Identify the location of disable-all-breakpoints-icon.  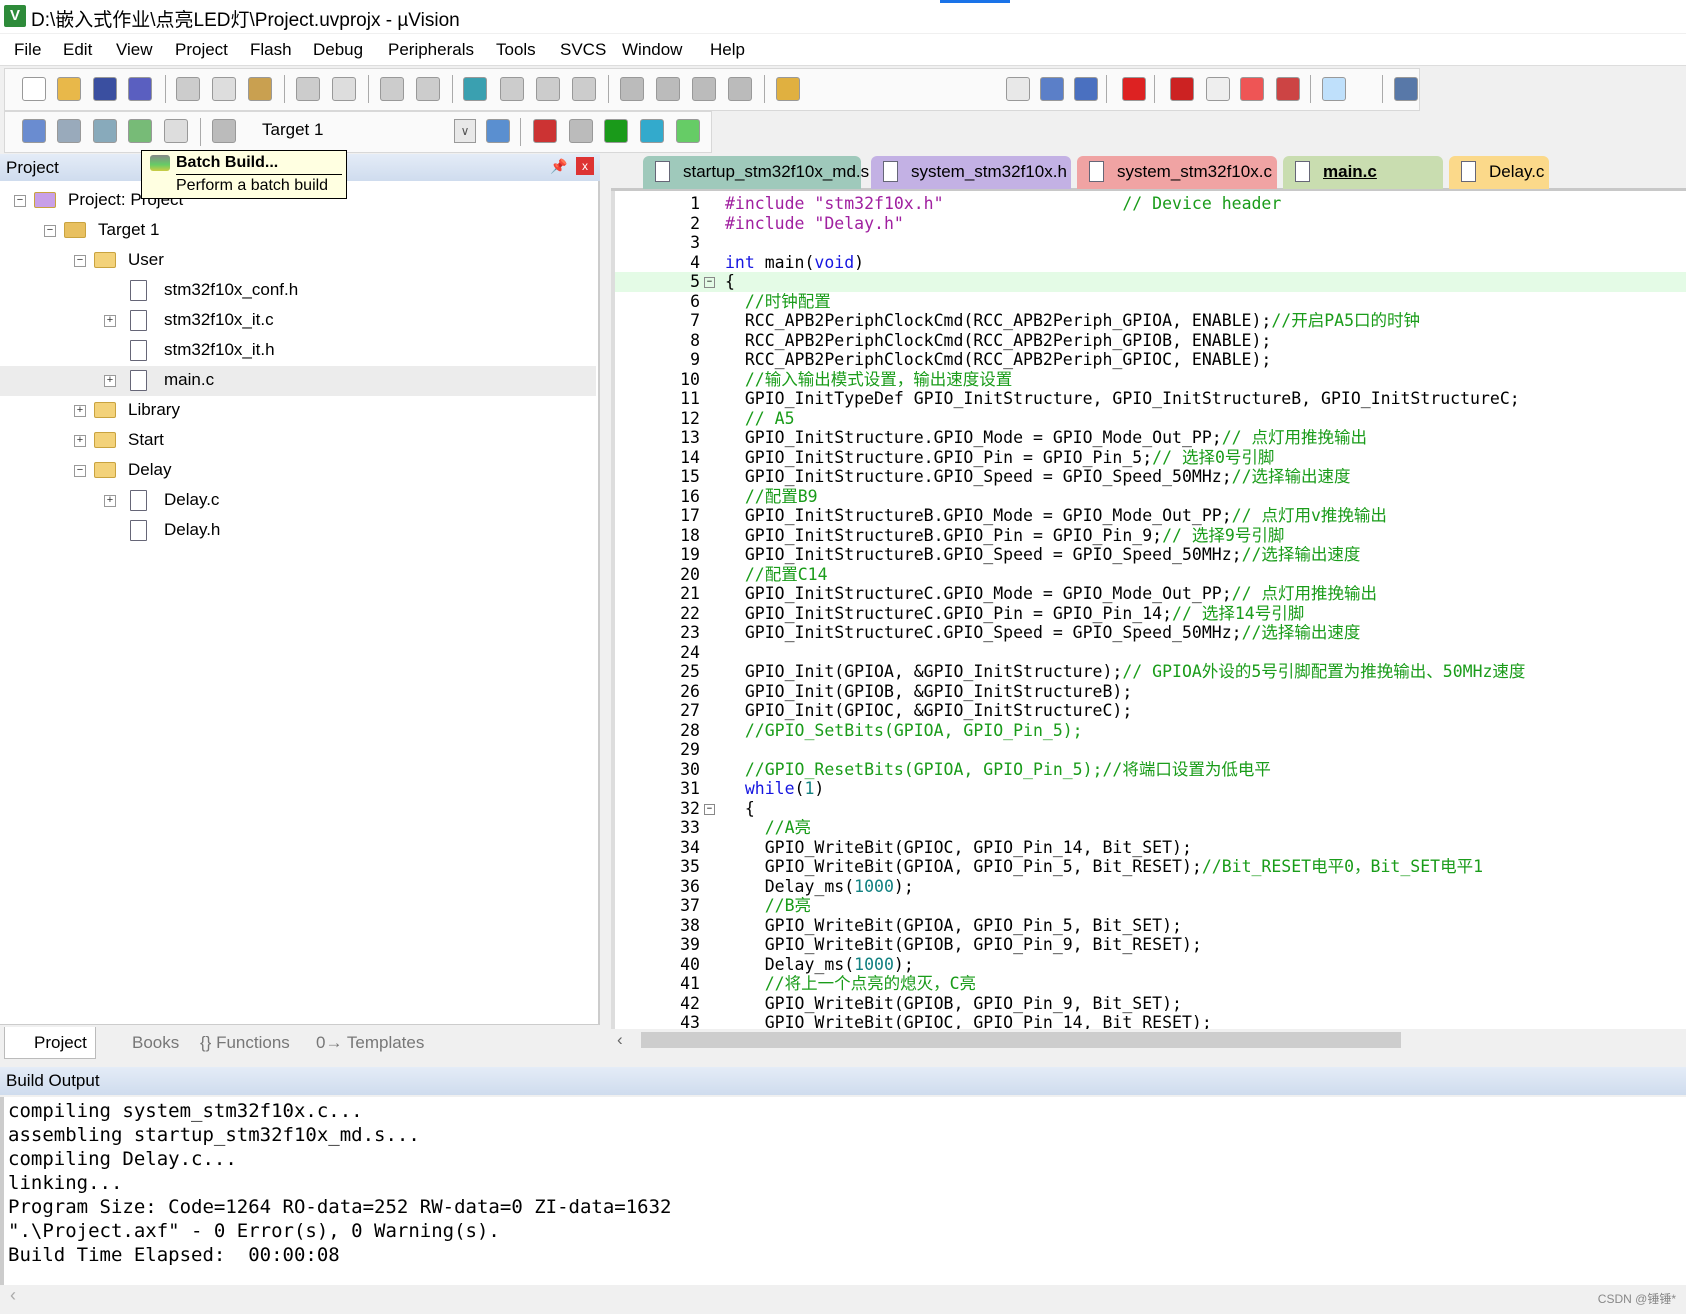
(1252, 89).